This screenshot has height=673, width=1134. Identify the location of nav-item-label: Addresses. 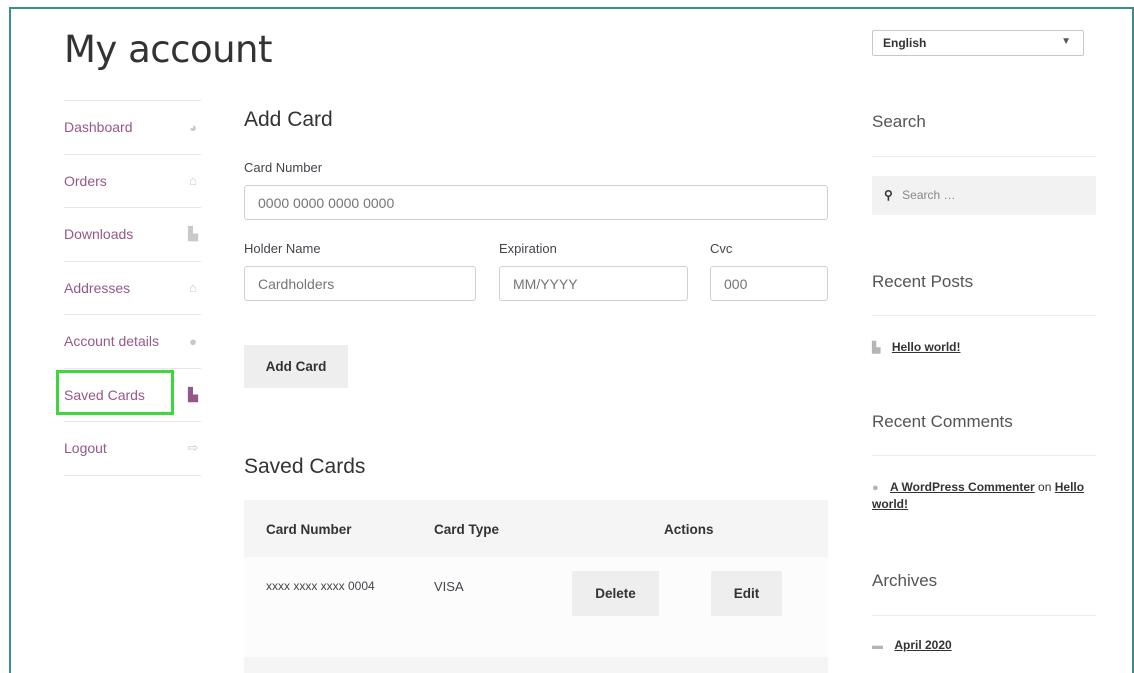
(97, 287).